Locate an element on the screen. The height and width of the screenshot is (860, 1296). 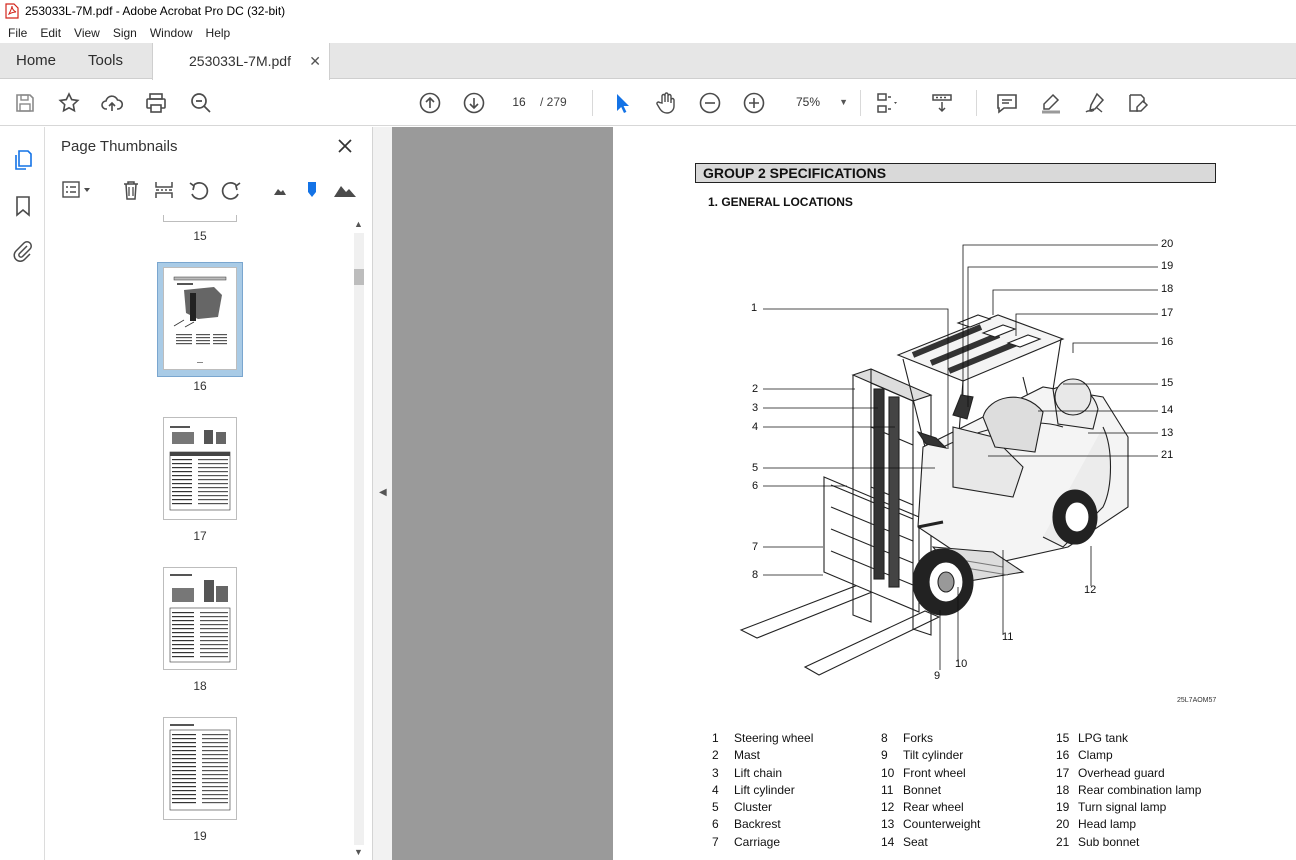
legend-number: 2 is located at coordinates (715, 755).